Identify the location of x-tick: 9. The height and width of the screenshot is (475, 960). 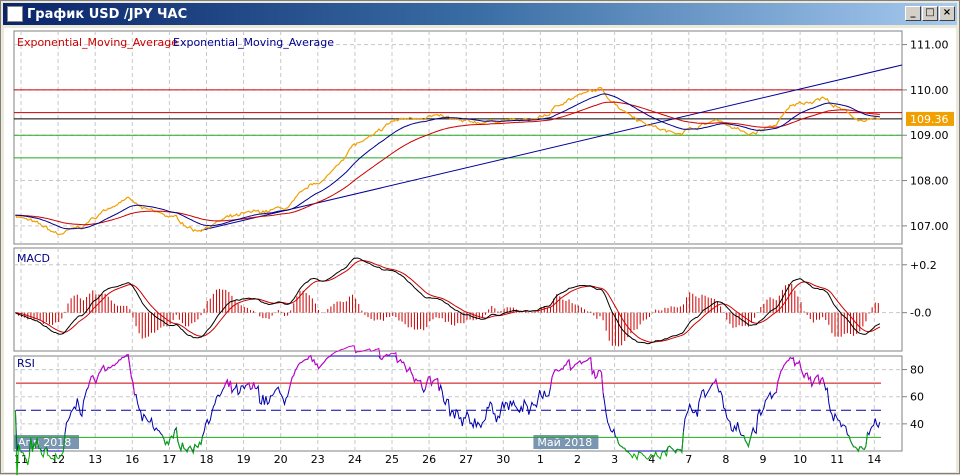
(763, 459).